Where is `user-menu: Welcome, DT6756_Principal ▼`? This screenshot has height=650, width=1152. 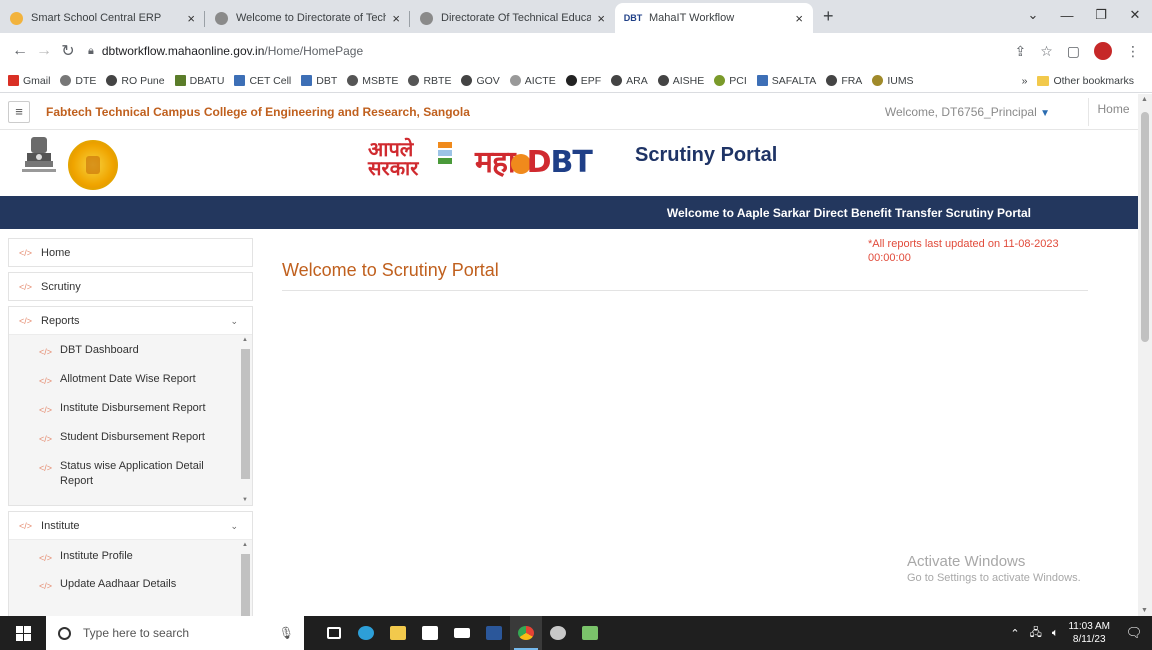
user-menu: Welcome, DT6756_Principal ▼ is located at coordinates (967, 112).